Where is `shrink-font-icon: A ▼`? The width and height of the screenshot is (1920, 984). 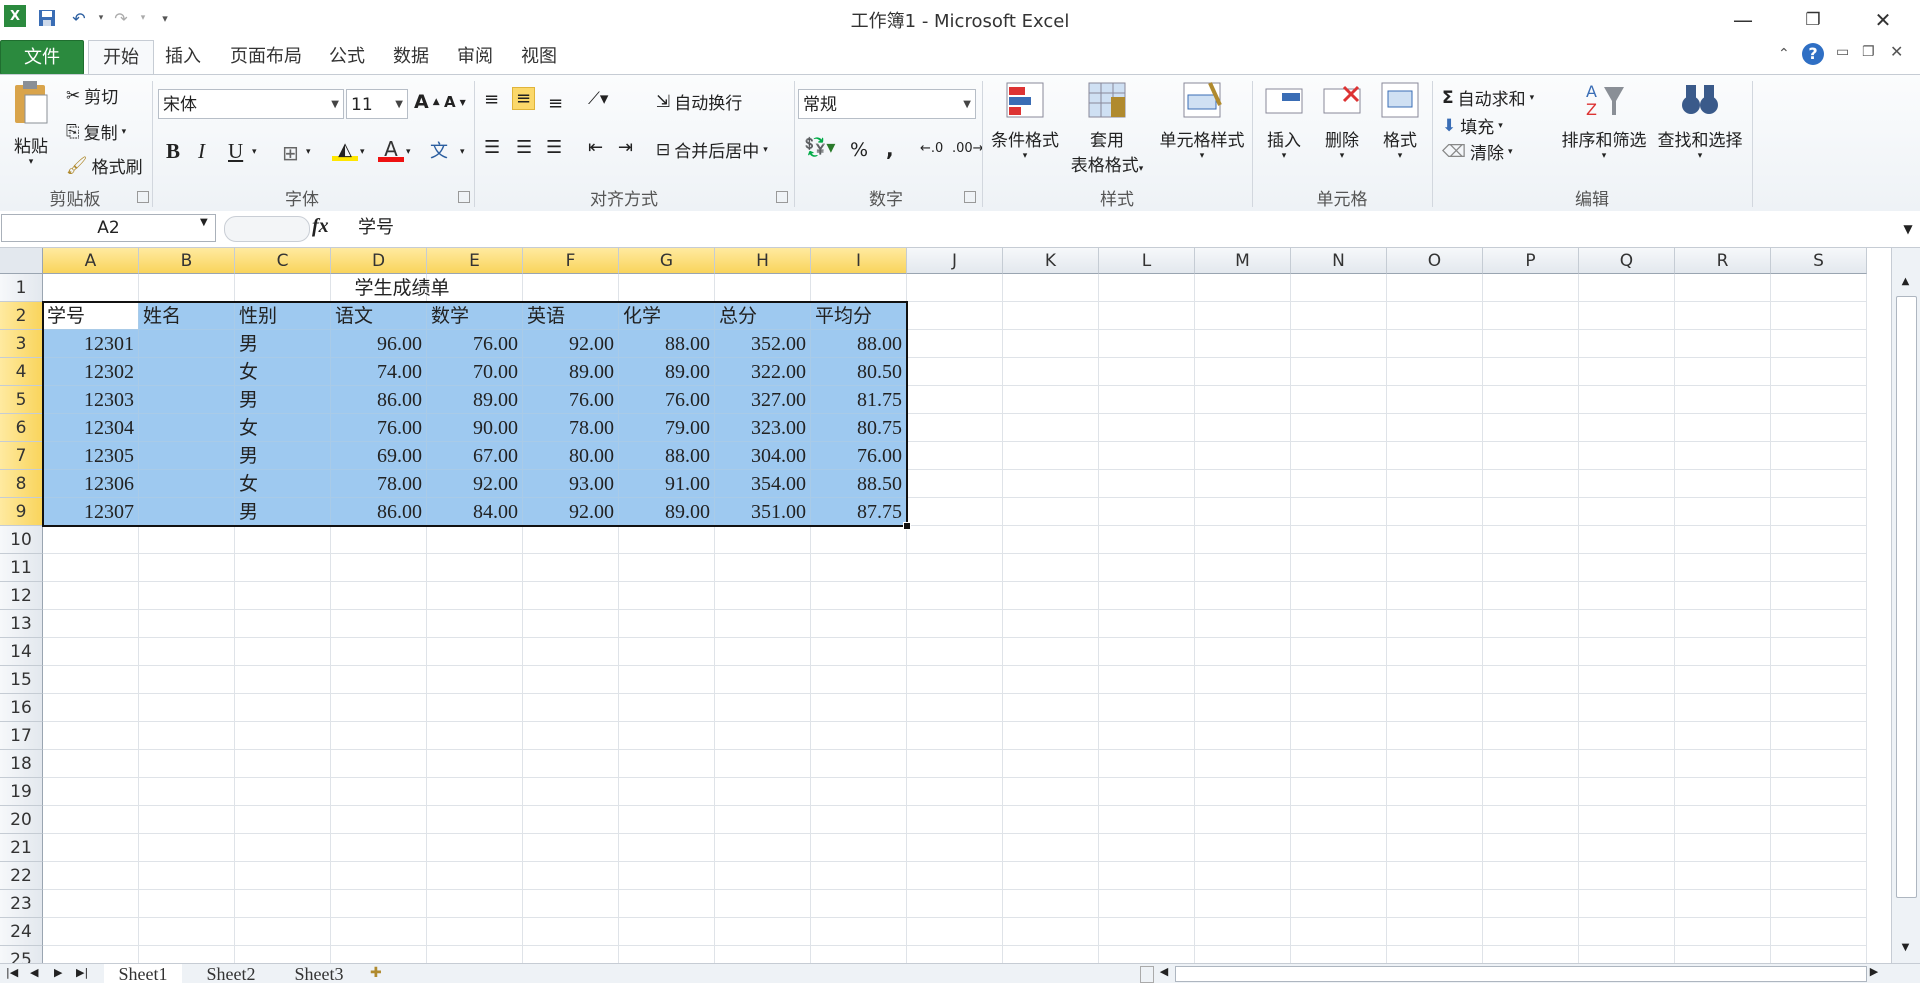 shrink-font-icon: A ▼ is located at coordinates (455, 102).